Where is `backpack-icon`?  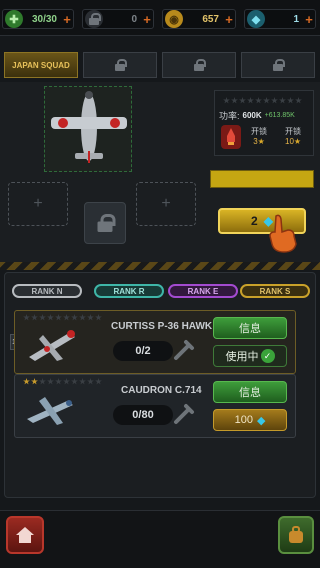
backpack-icon is located at coordinates (296, 534).